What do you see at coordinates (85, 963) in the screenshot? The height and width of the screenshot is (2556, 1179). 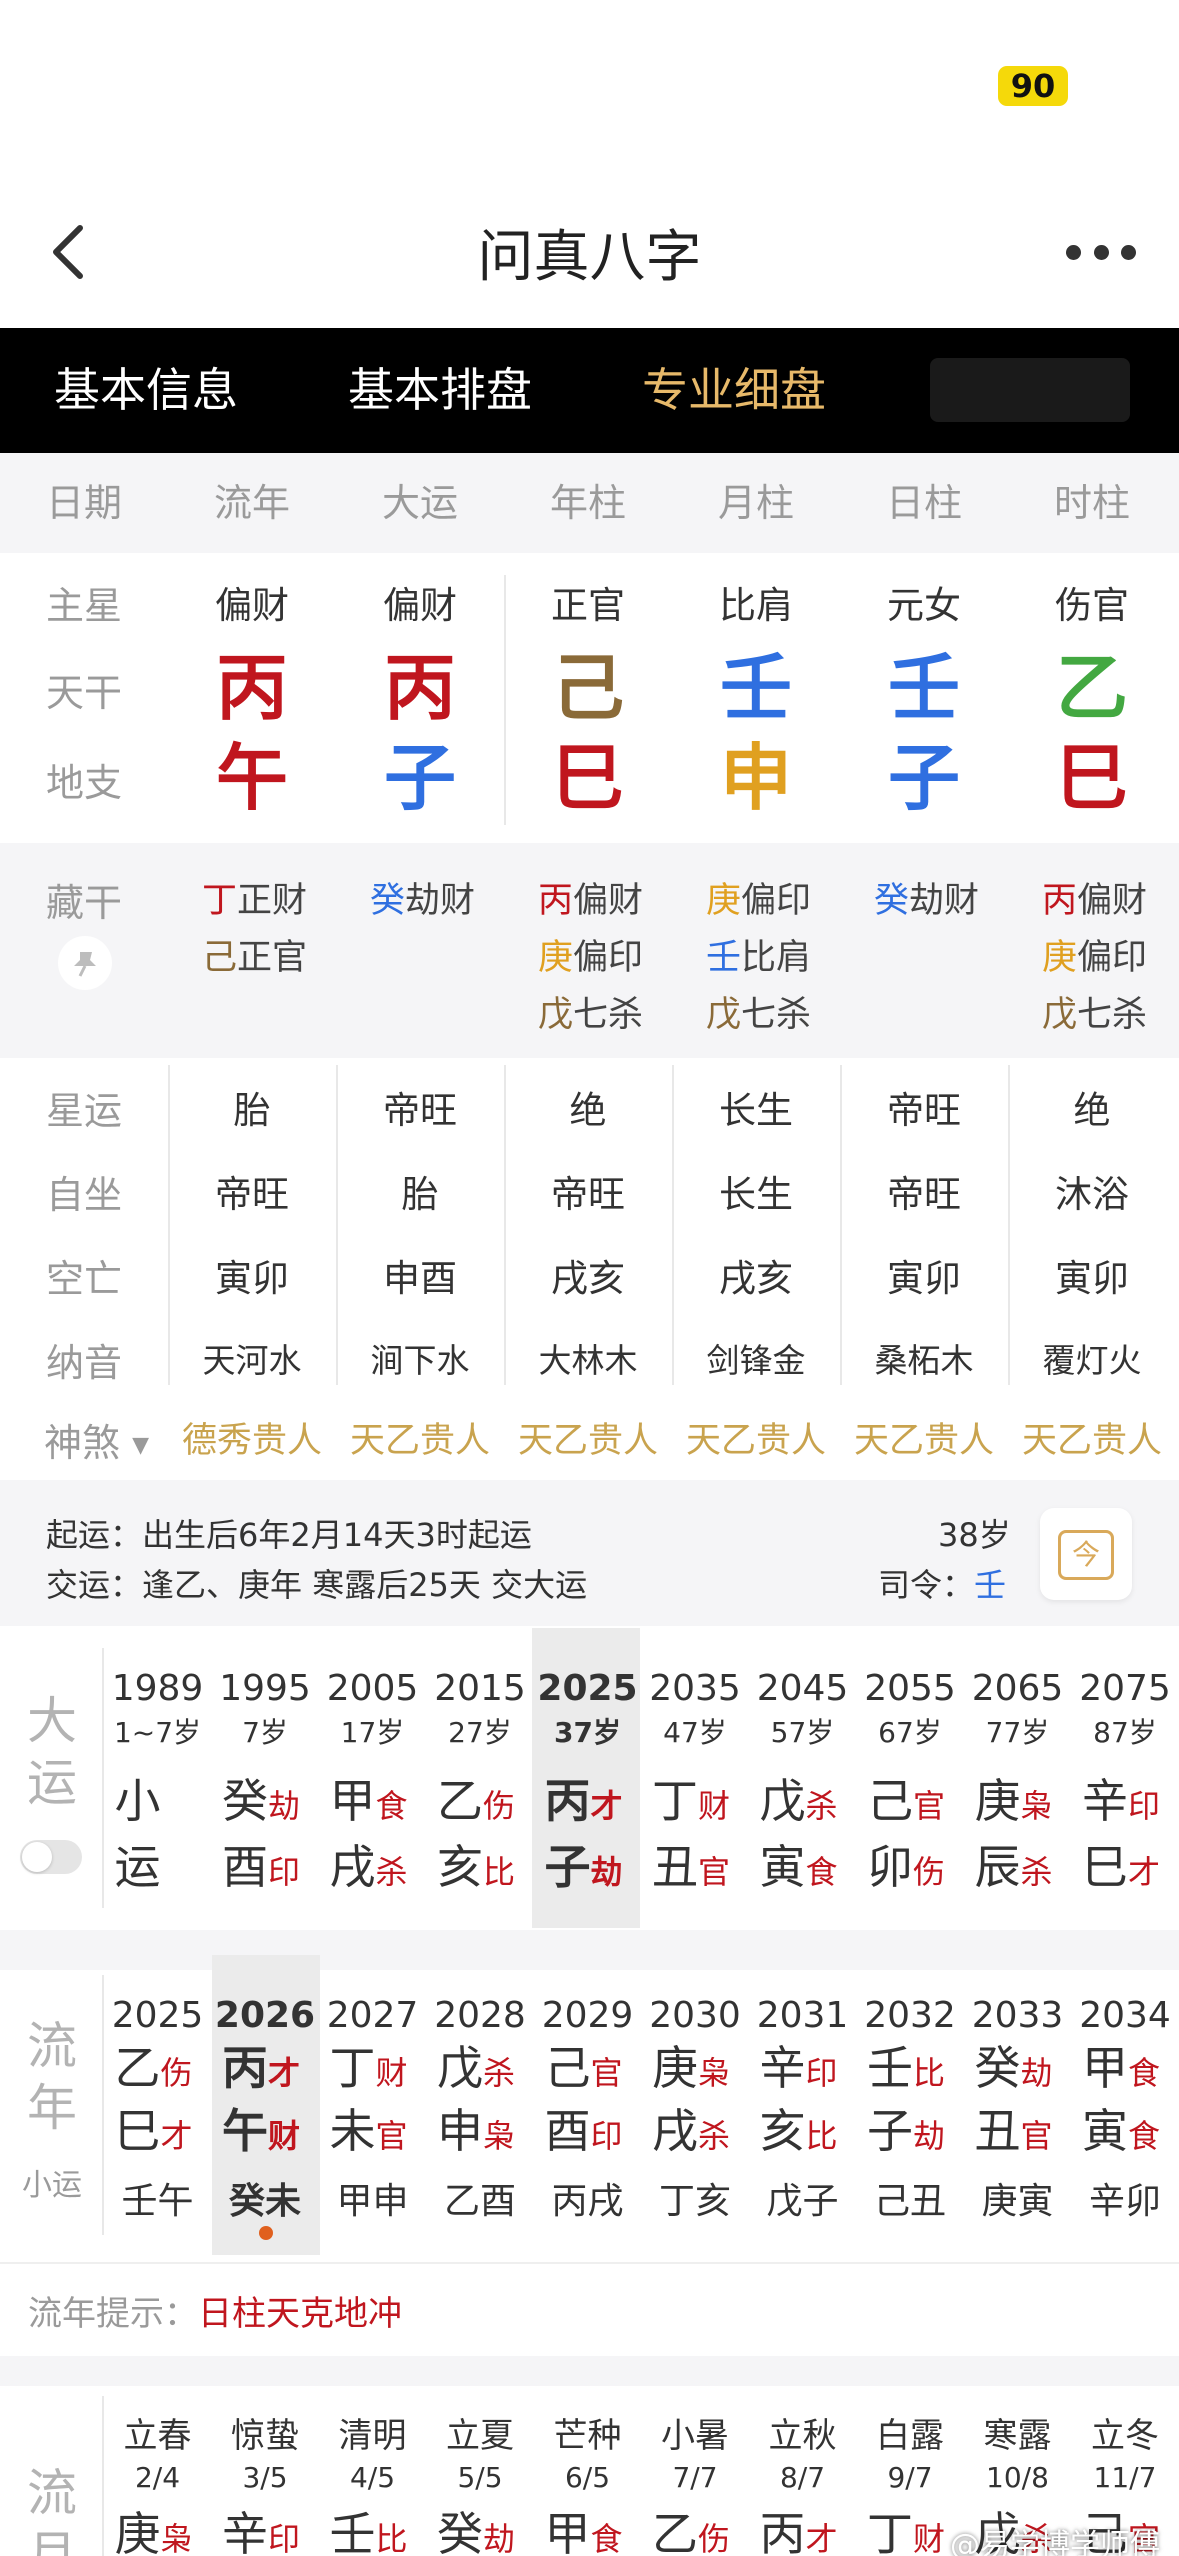 I see `pin-button` at bounding box center [85, 963].